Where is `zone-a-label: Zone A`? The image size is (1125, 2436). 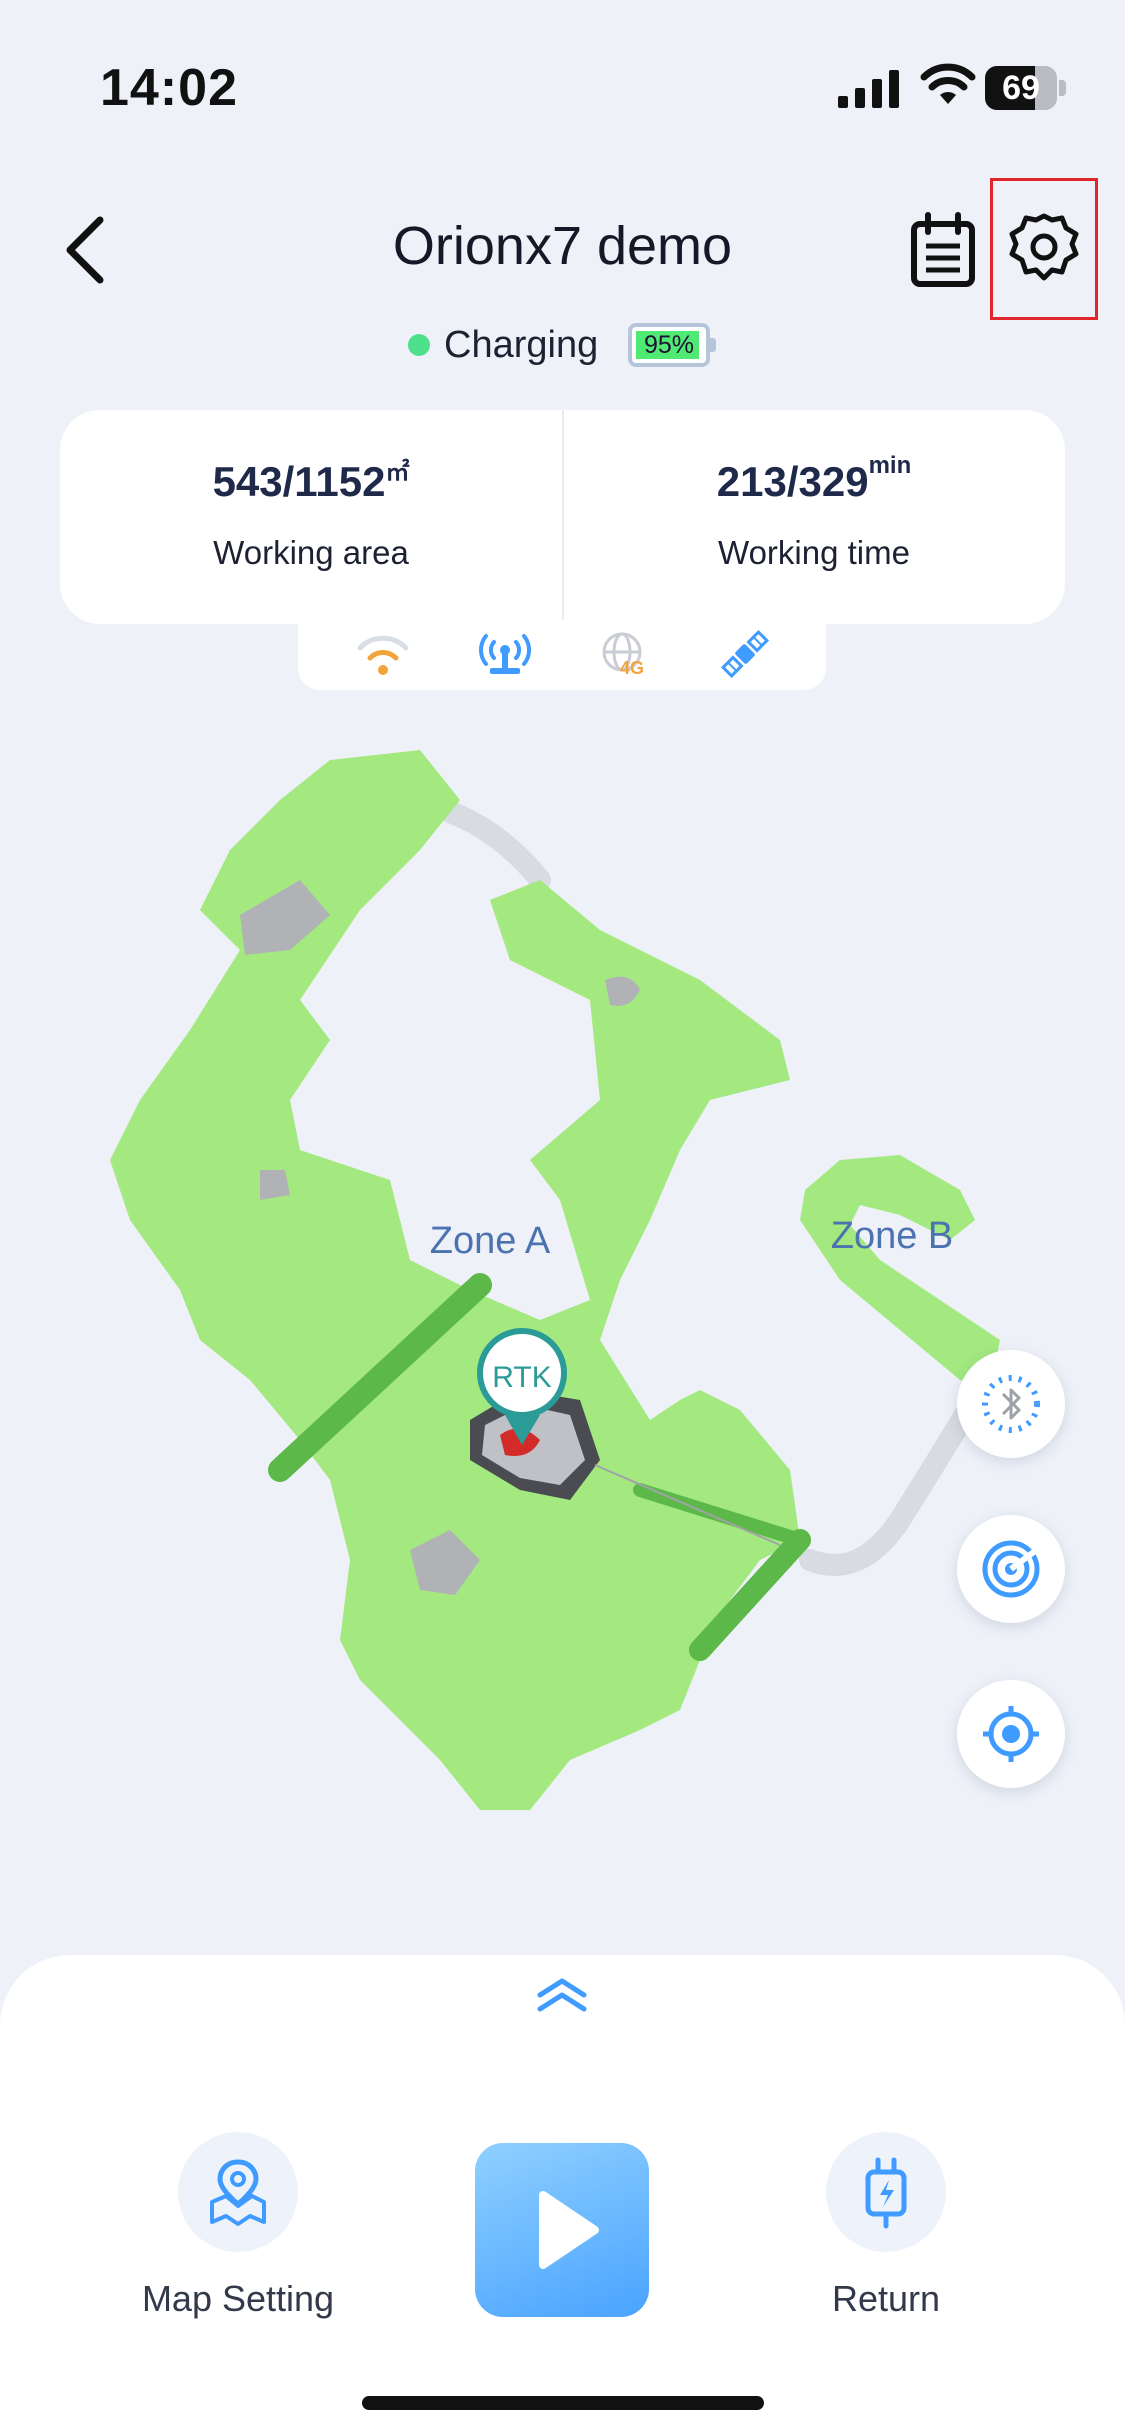
zone-a-label: Zone A is located at coordinates (490, 1241).